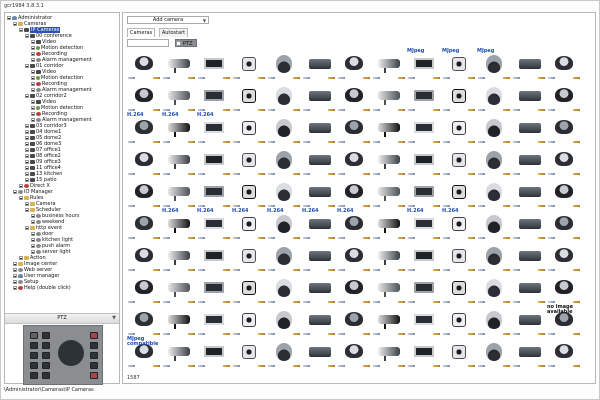 The height and width of the screenshot is (400, 600). I want to click on add-camera-dropdown: Add camera ▼, so click(168, 20).